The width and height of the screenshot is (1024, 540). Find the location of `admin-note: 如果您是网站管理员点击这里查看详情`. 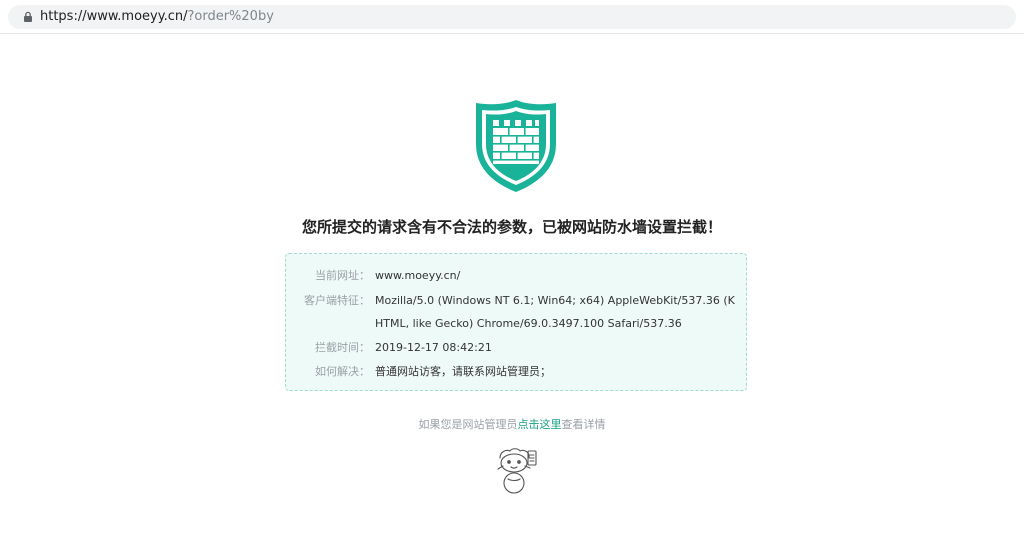

admin-note: 如果您是网站管理员点击这里查看详情 is located at coordinates (512, 425).